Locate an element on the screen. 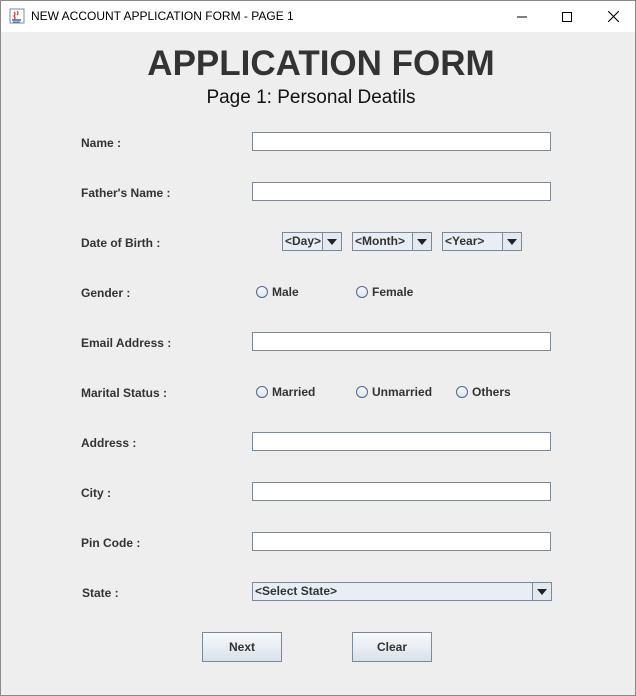 The image size is (636, 696). city-input is located at coordinates (401, 491).